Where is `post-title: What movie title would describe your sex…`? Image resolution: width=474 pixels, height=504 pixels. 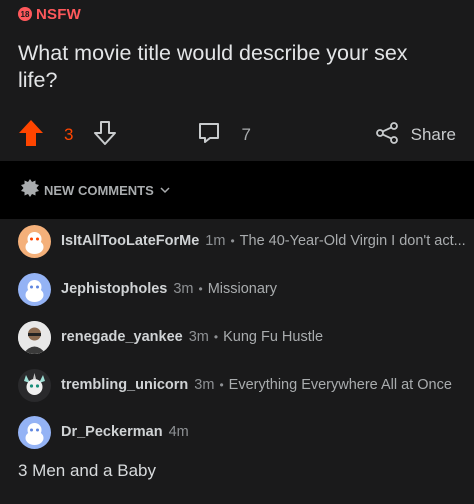
post-title: What movie title would describe your sex… is located at coordinates (213, 66).